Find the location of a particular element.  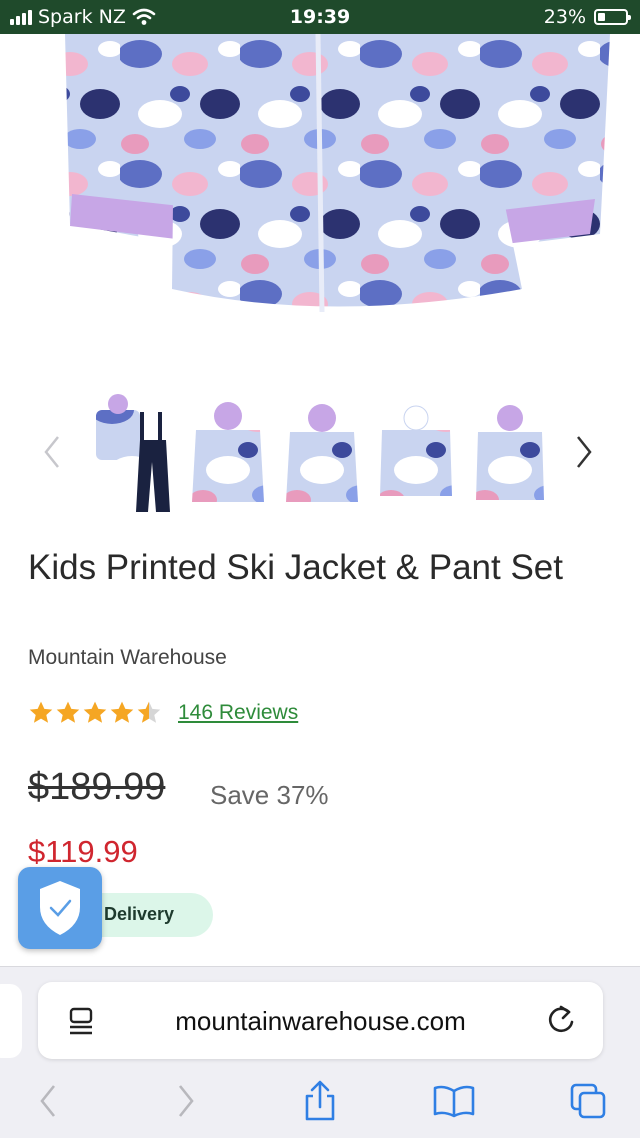

thumbnail-next-arrow is located at coordinates (584, 452).